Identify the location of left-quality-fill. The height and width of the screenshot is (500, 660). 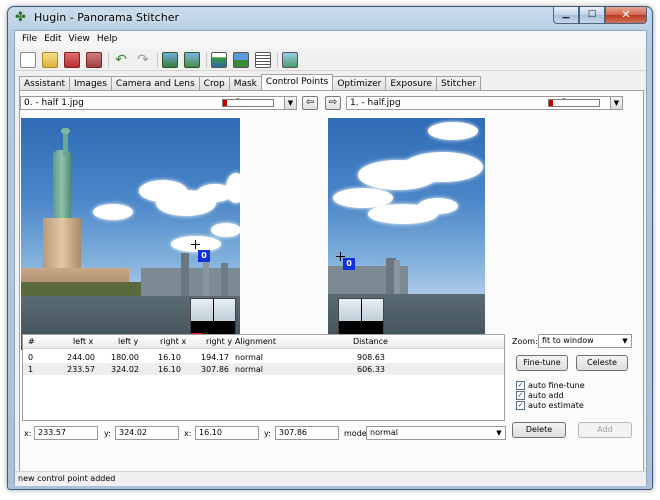
(225, 103).